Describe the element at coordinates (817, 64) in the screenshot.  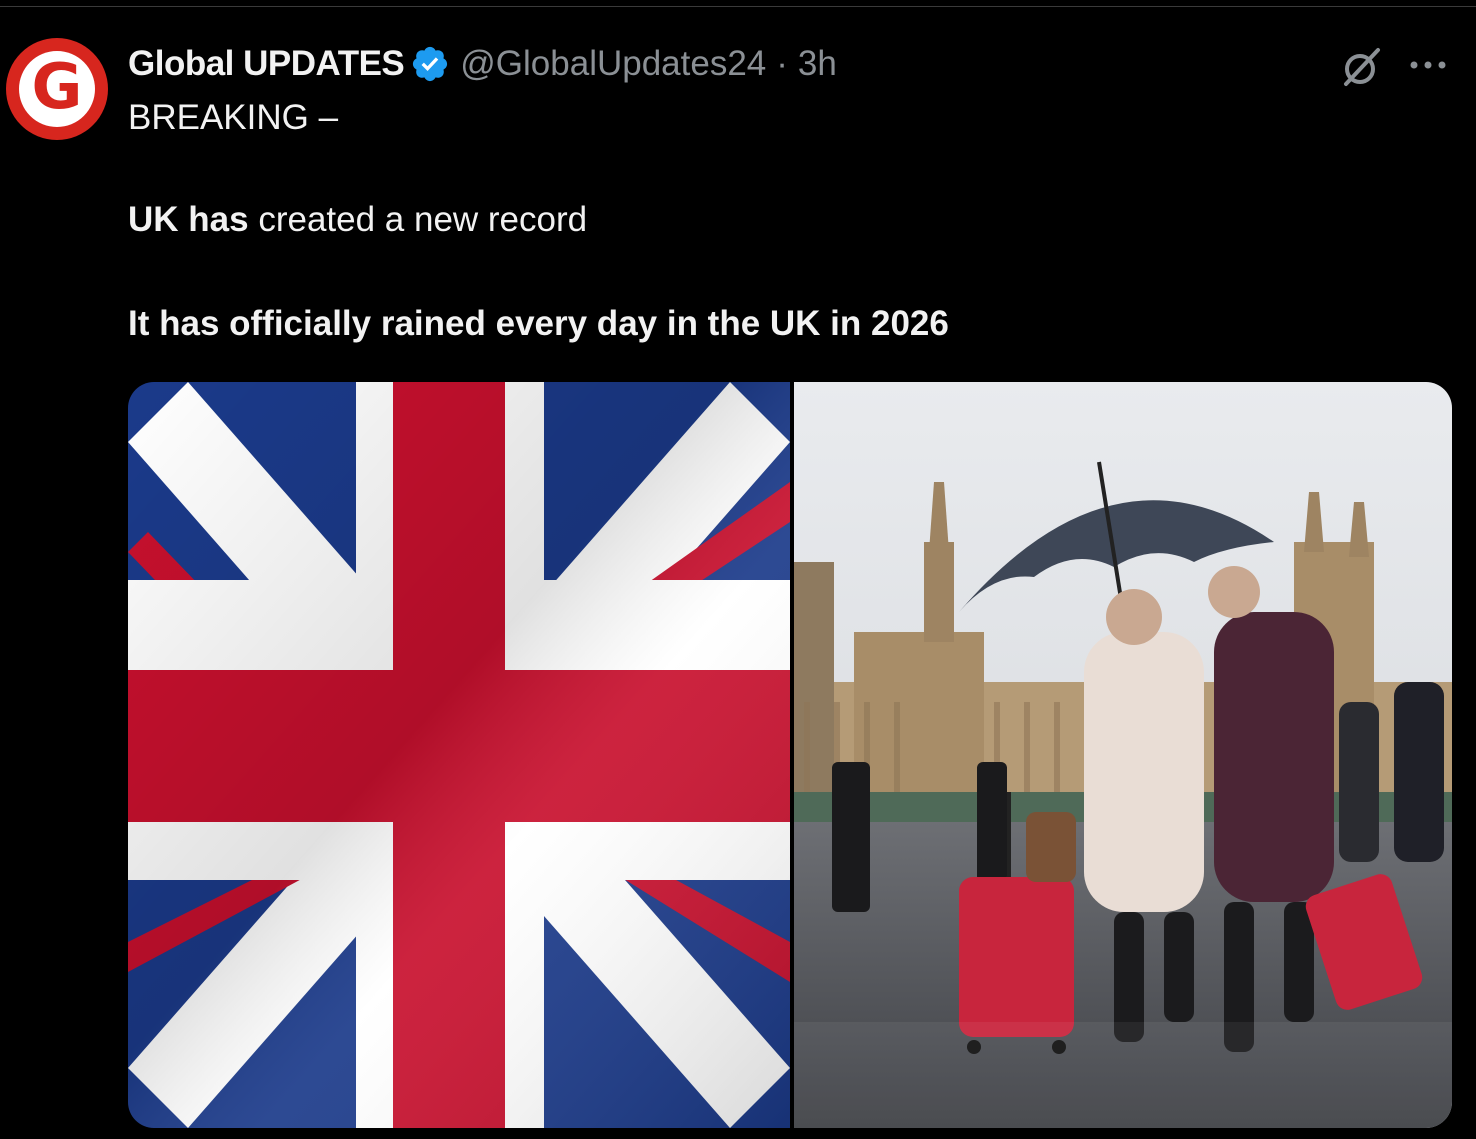
I see `post-time: 3h` at that location.